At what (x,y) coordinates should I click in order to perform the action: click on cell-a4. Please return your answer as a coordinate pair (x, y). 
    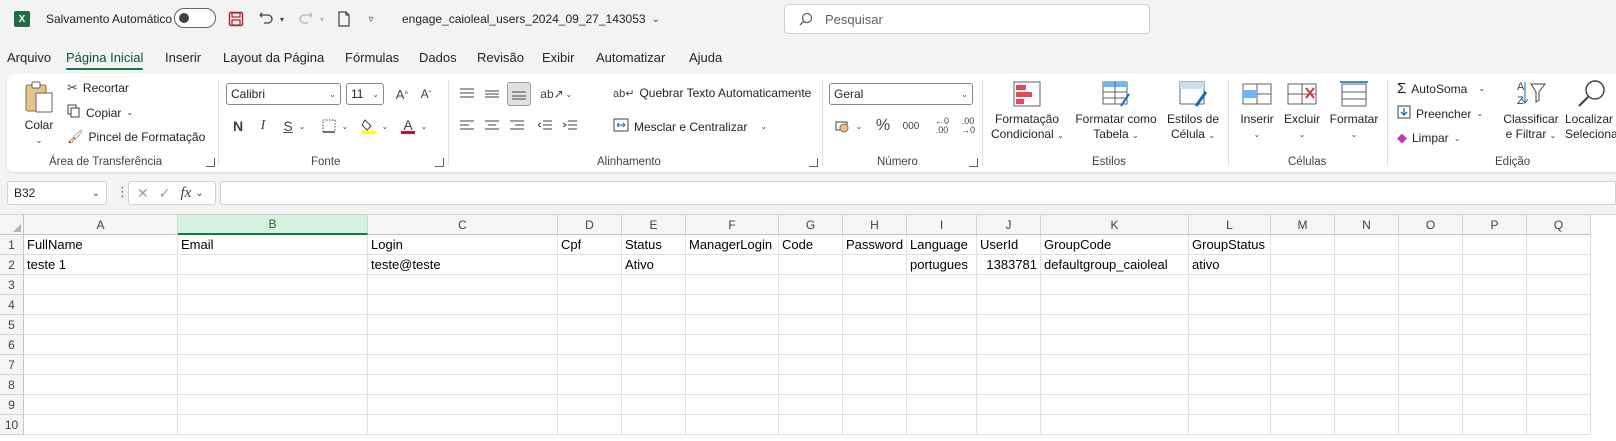
    Looking at the image, I should click on (101, 305).